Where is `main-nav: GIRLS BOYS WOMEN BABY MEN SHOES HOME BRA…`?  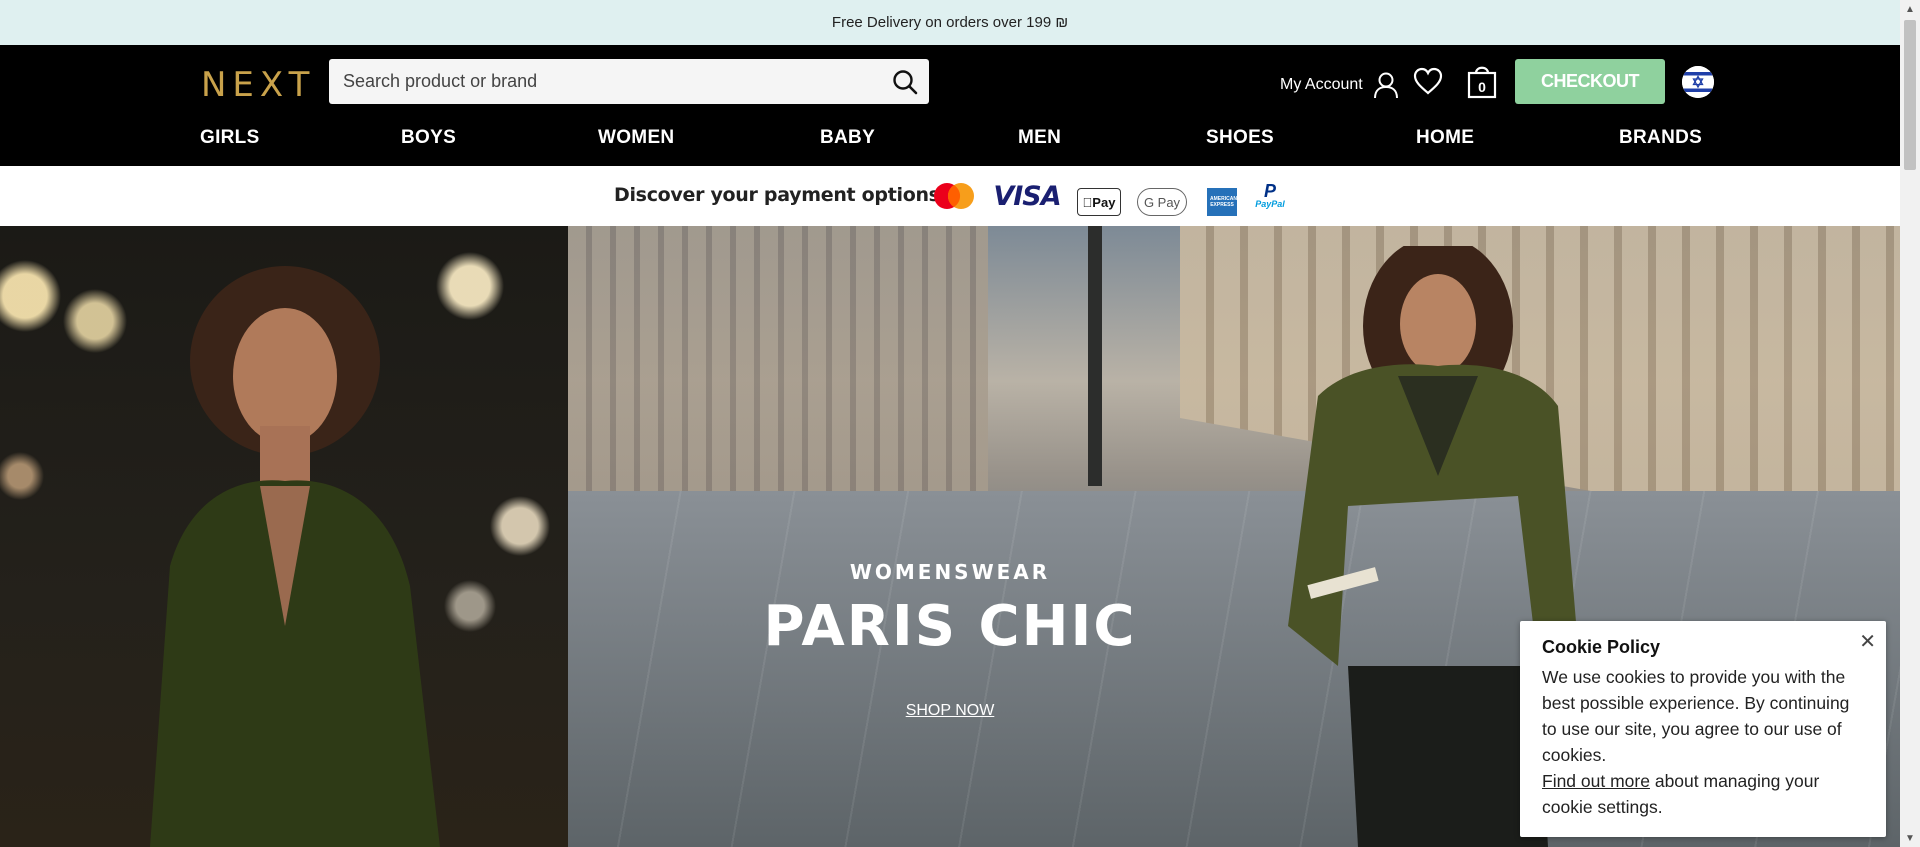
main-nav: GIRLS BOYS WOMEN BABY MEN SHOES HOME BRA… is located at coordinates (950, 145).